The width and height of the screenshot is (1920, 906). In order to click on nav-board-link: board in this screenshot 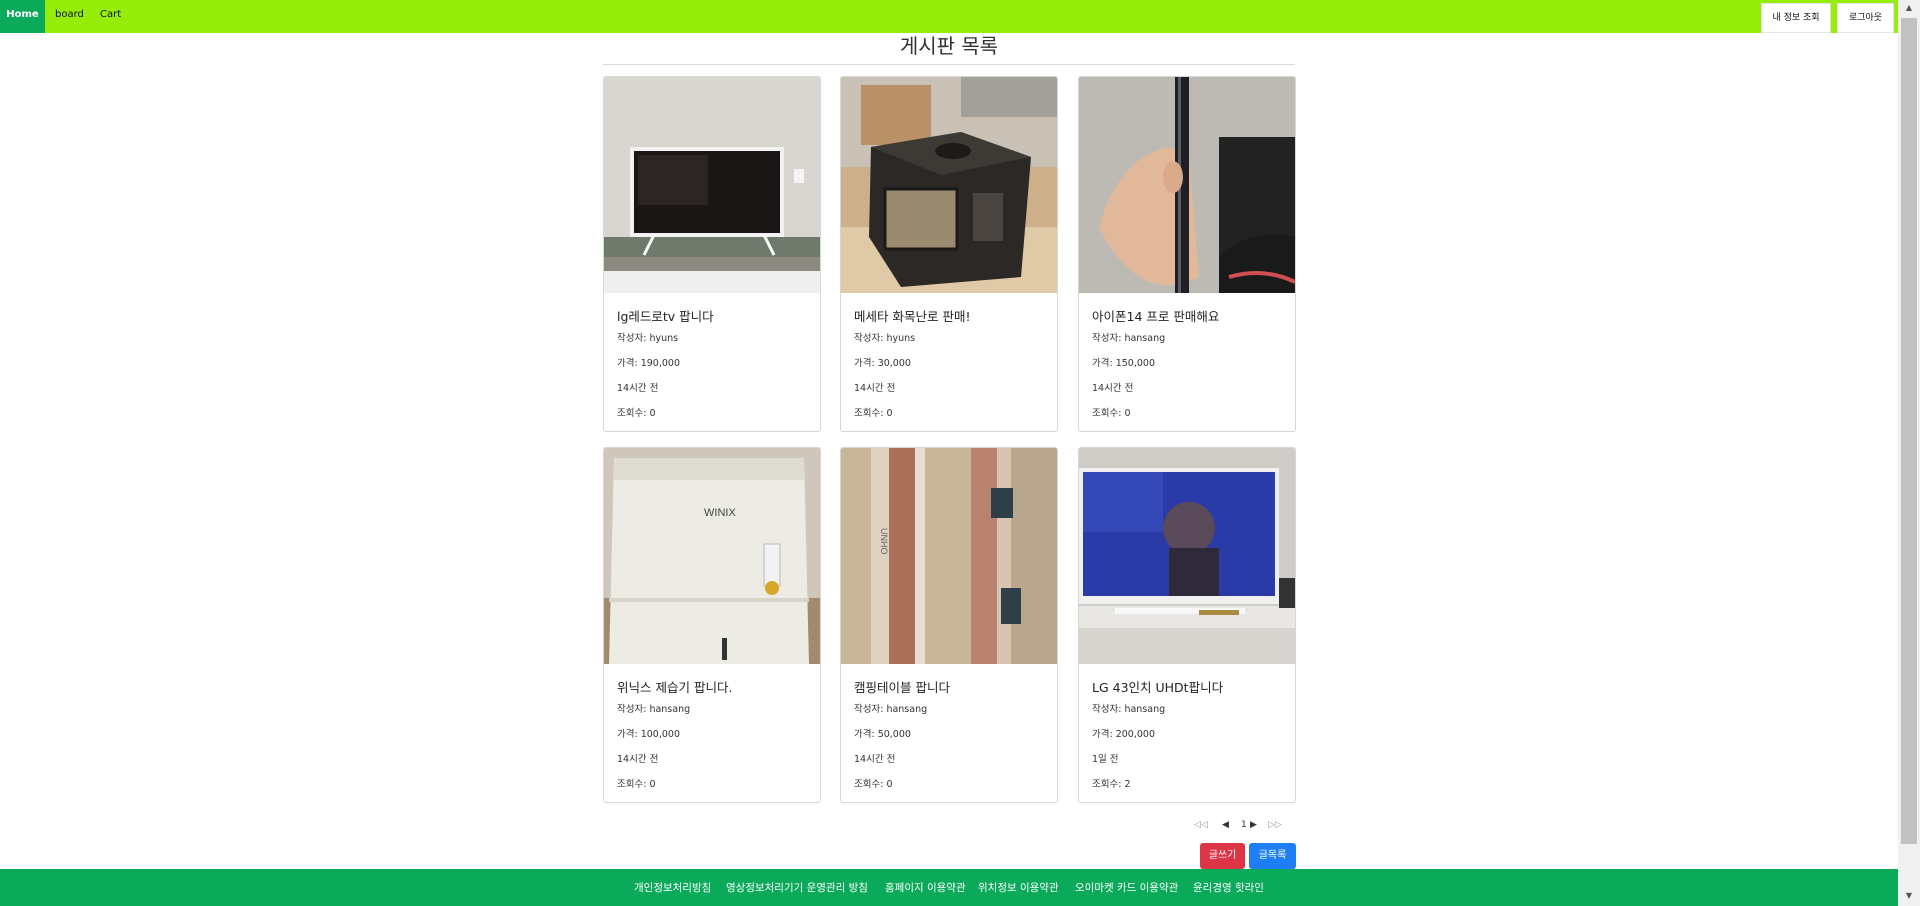, I will do `click(69, 16)`.